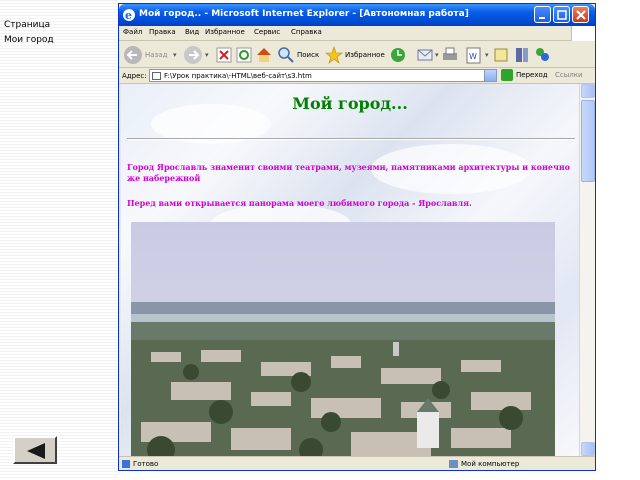 Image resolution: width=640 pixels, height=480 pixels. I want to click on close-button, so click(580, 14).